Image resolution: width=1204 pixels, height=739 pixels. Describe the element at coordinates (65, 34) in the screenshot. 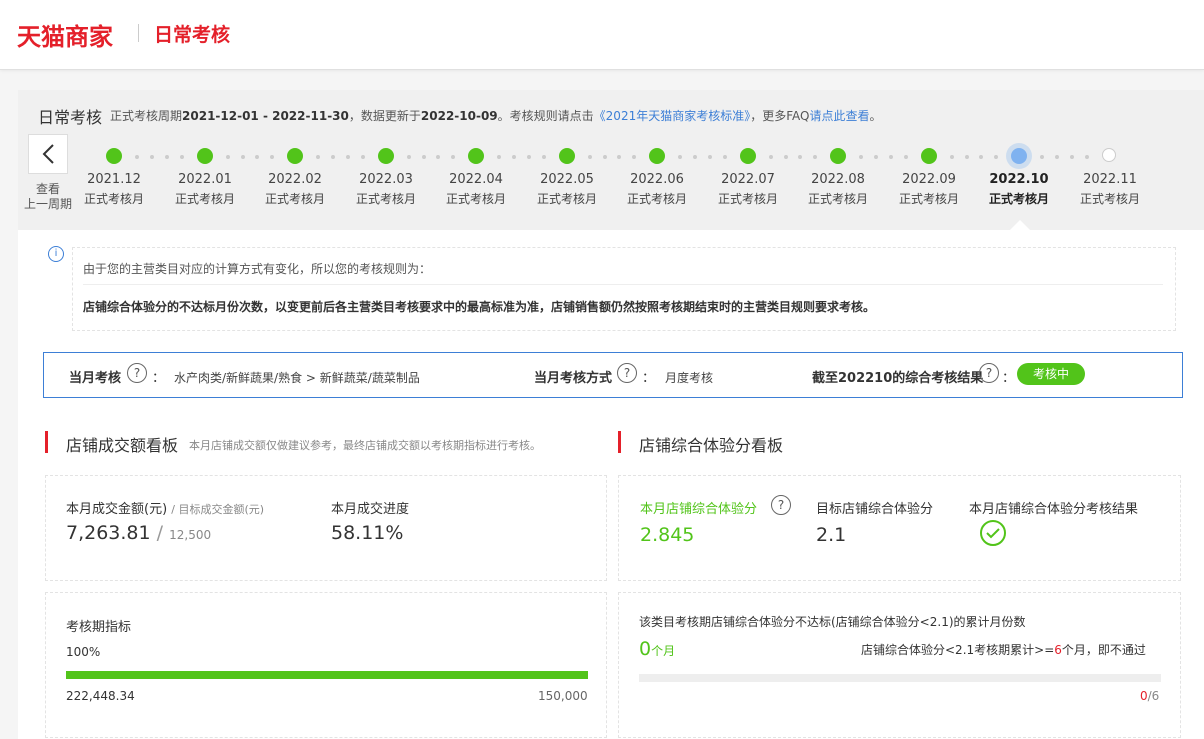

I see `tmall-merchant-logo: 天猫商家` at that location.